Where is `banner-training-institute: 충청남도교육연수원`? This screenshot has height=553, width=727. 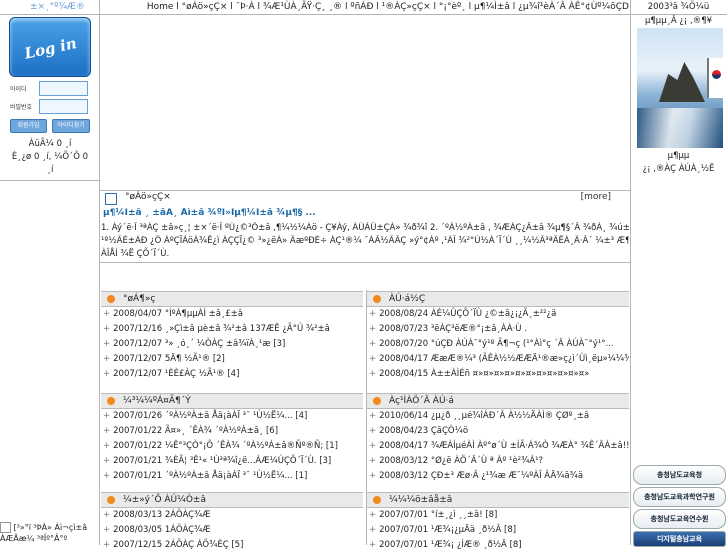
banner-training-institute: 충청남도교육연수원 is located at coordinates (679, 519).